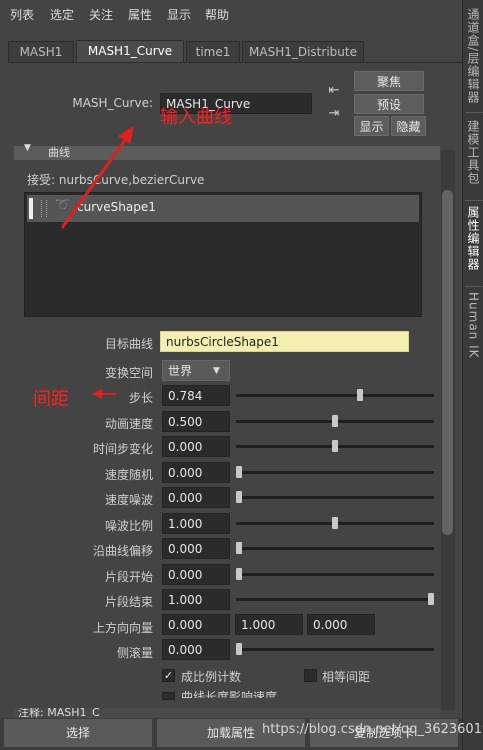 The height and width of the screenshot is (750, 483). What do you see at coordinates (78, 733) in the screenshot?
I see `select-button: 选择` at bounding box center [78, 733].